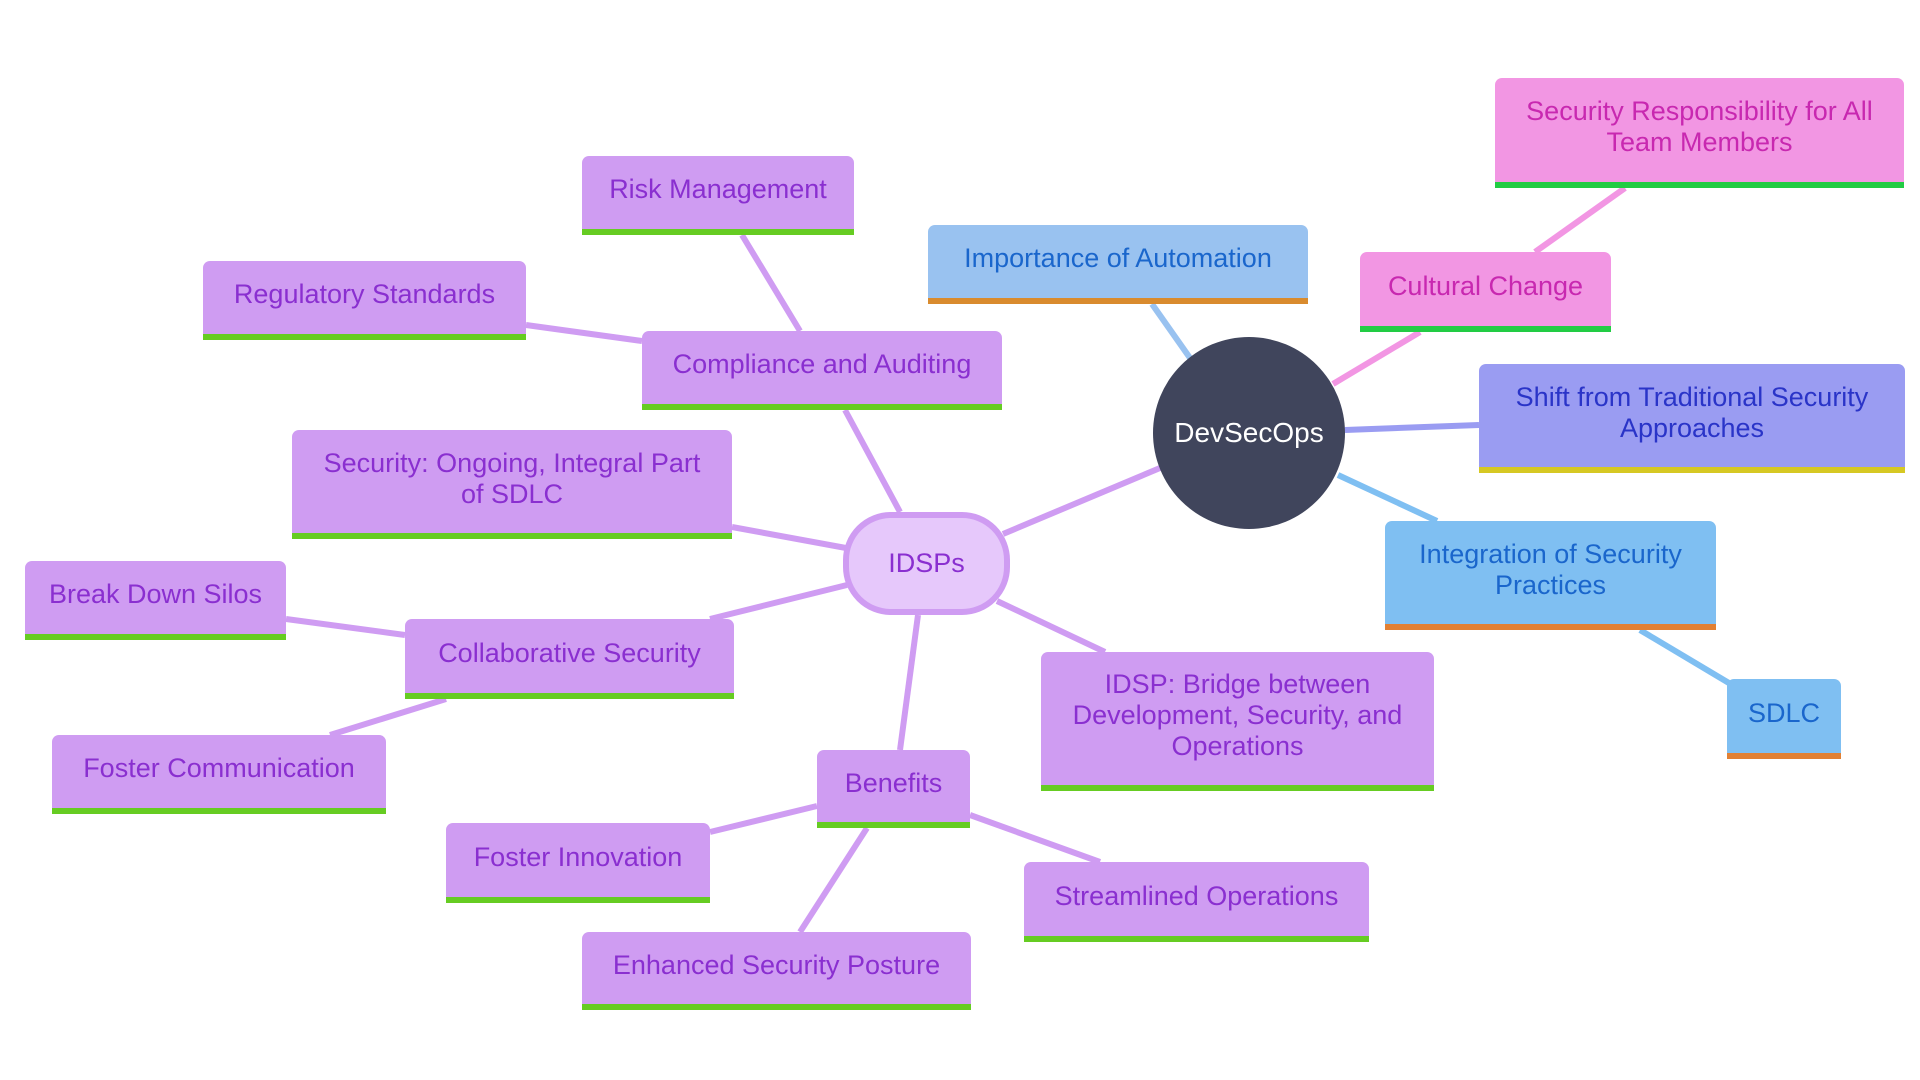  Describe the element at coordinates (1580, 220) in the screenshot. I see `edge-cultural-responsibility` at that location.